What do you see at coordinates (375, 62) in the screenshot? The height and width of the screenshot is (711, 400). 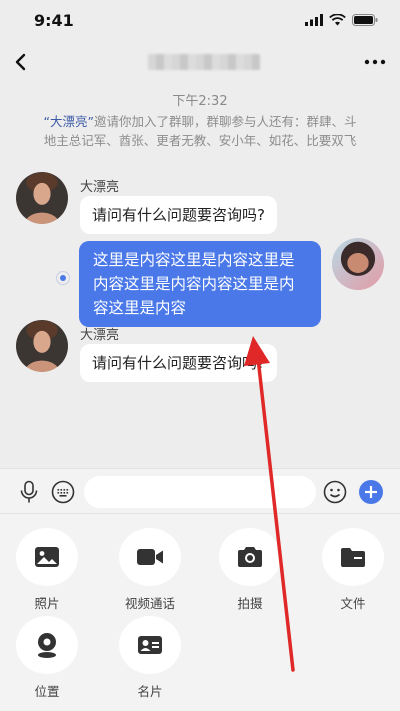 I see `more-icon` at bounding box center [375, 62].